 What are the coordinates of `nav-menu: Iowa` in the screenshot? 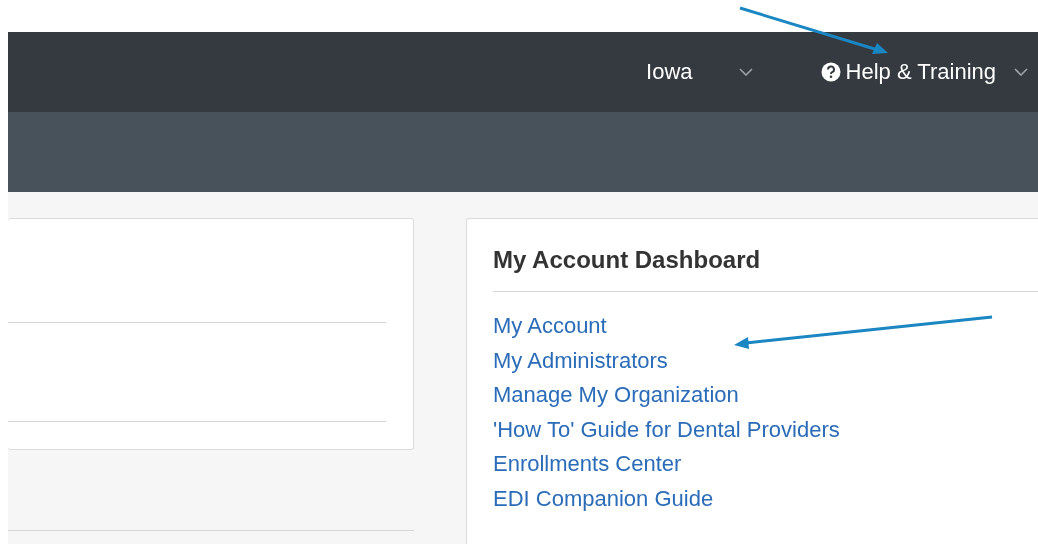 It's located at (699, 72).